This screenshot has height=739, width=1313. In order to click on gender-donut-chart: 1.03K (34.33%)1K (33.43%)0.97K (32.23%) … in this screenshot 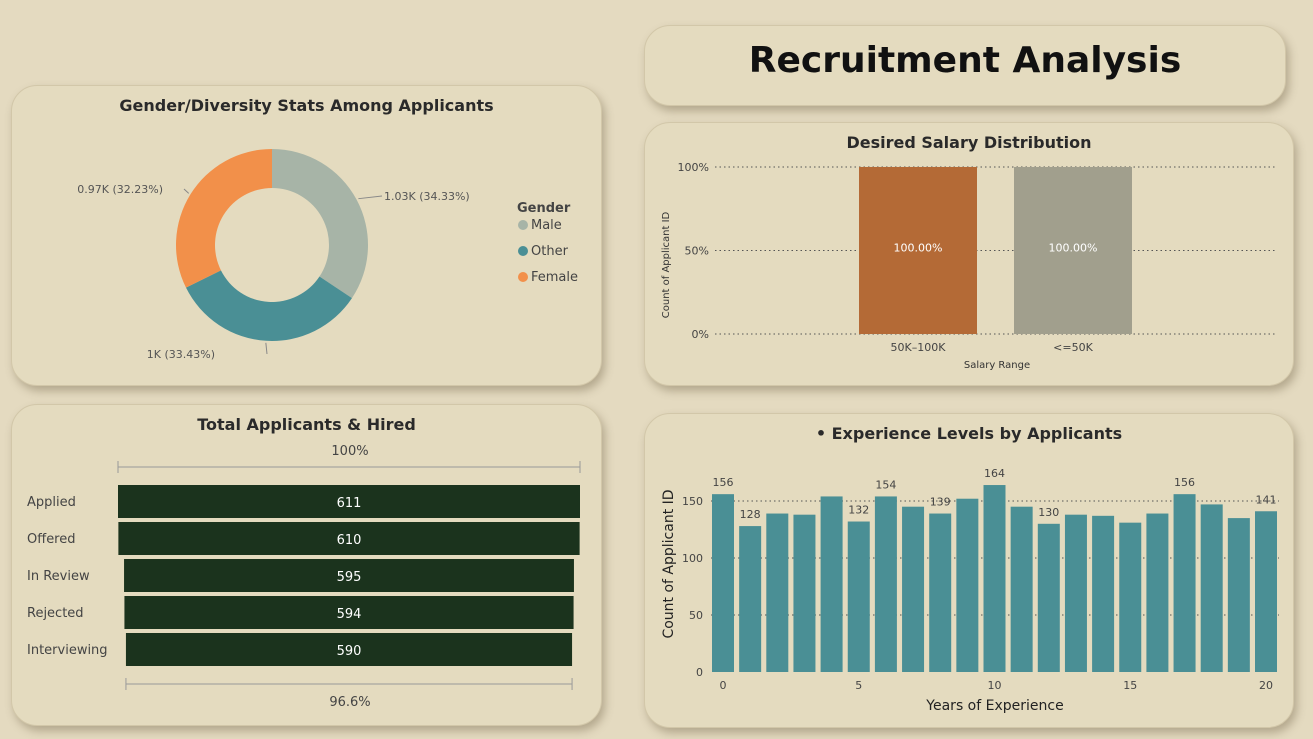, I will do `click(327, 255)`.